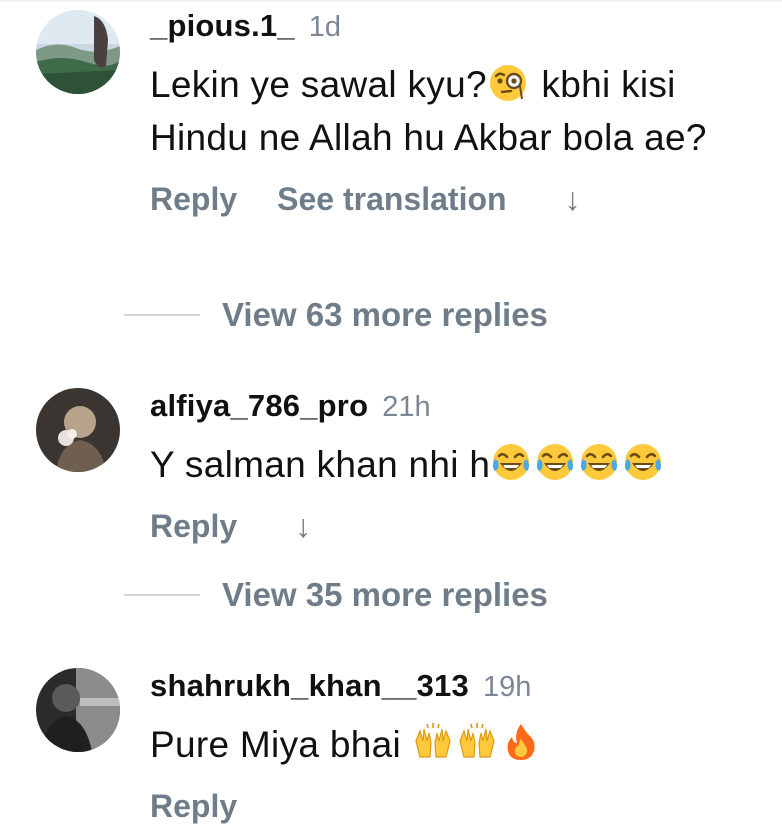  Describe the element at coordinates (259, 406) in the screenshot. I see `username: alfiya_786_pro` at that location.